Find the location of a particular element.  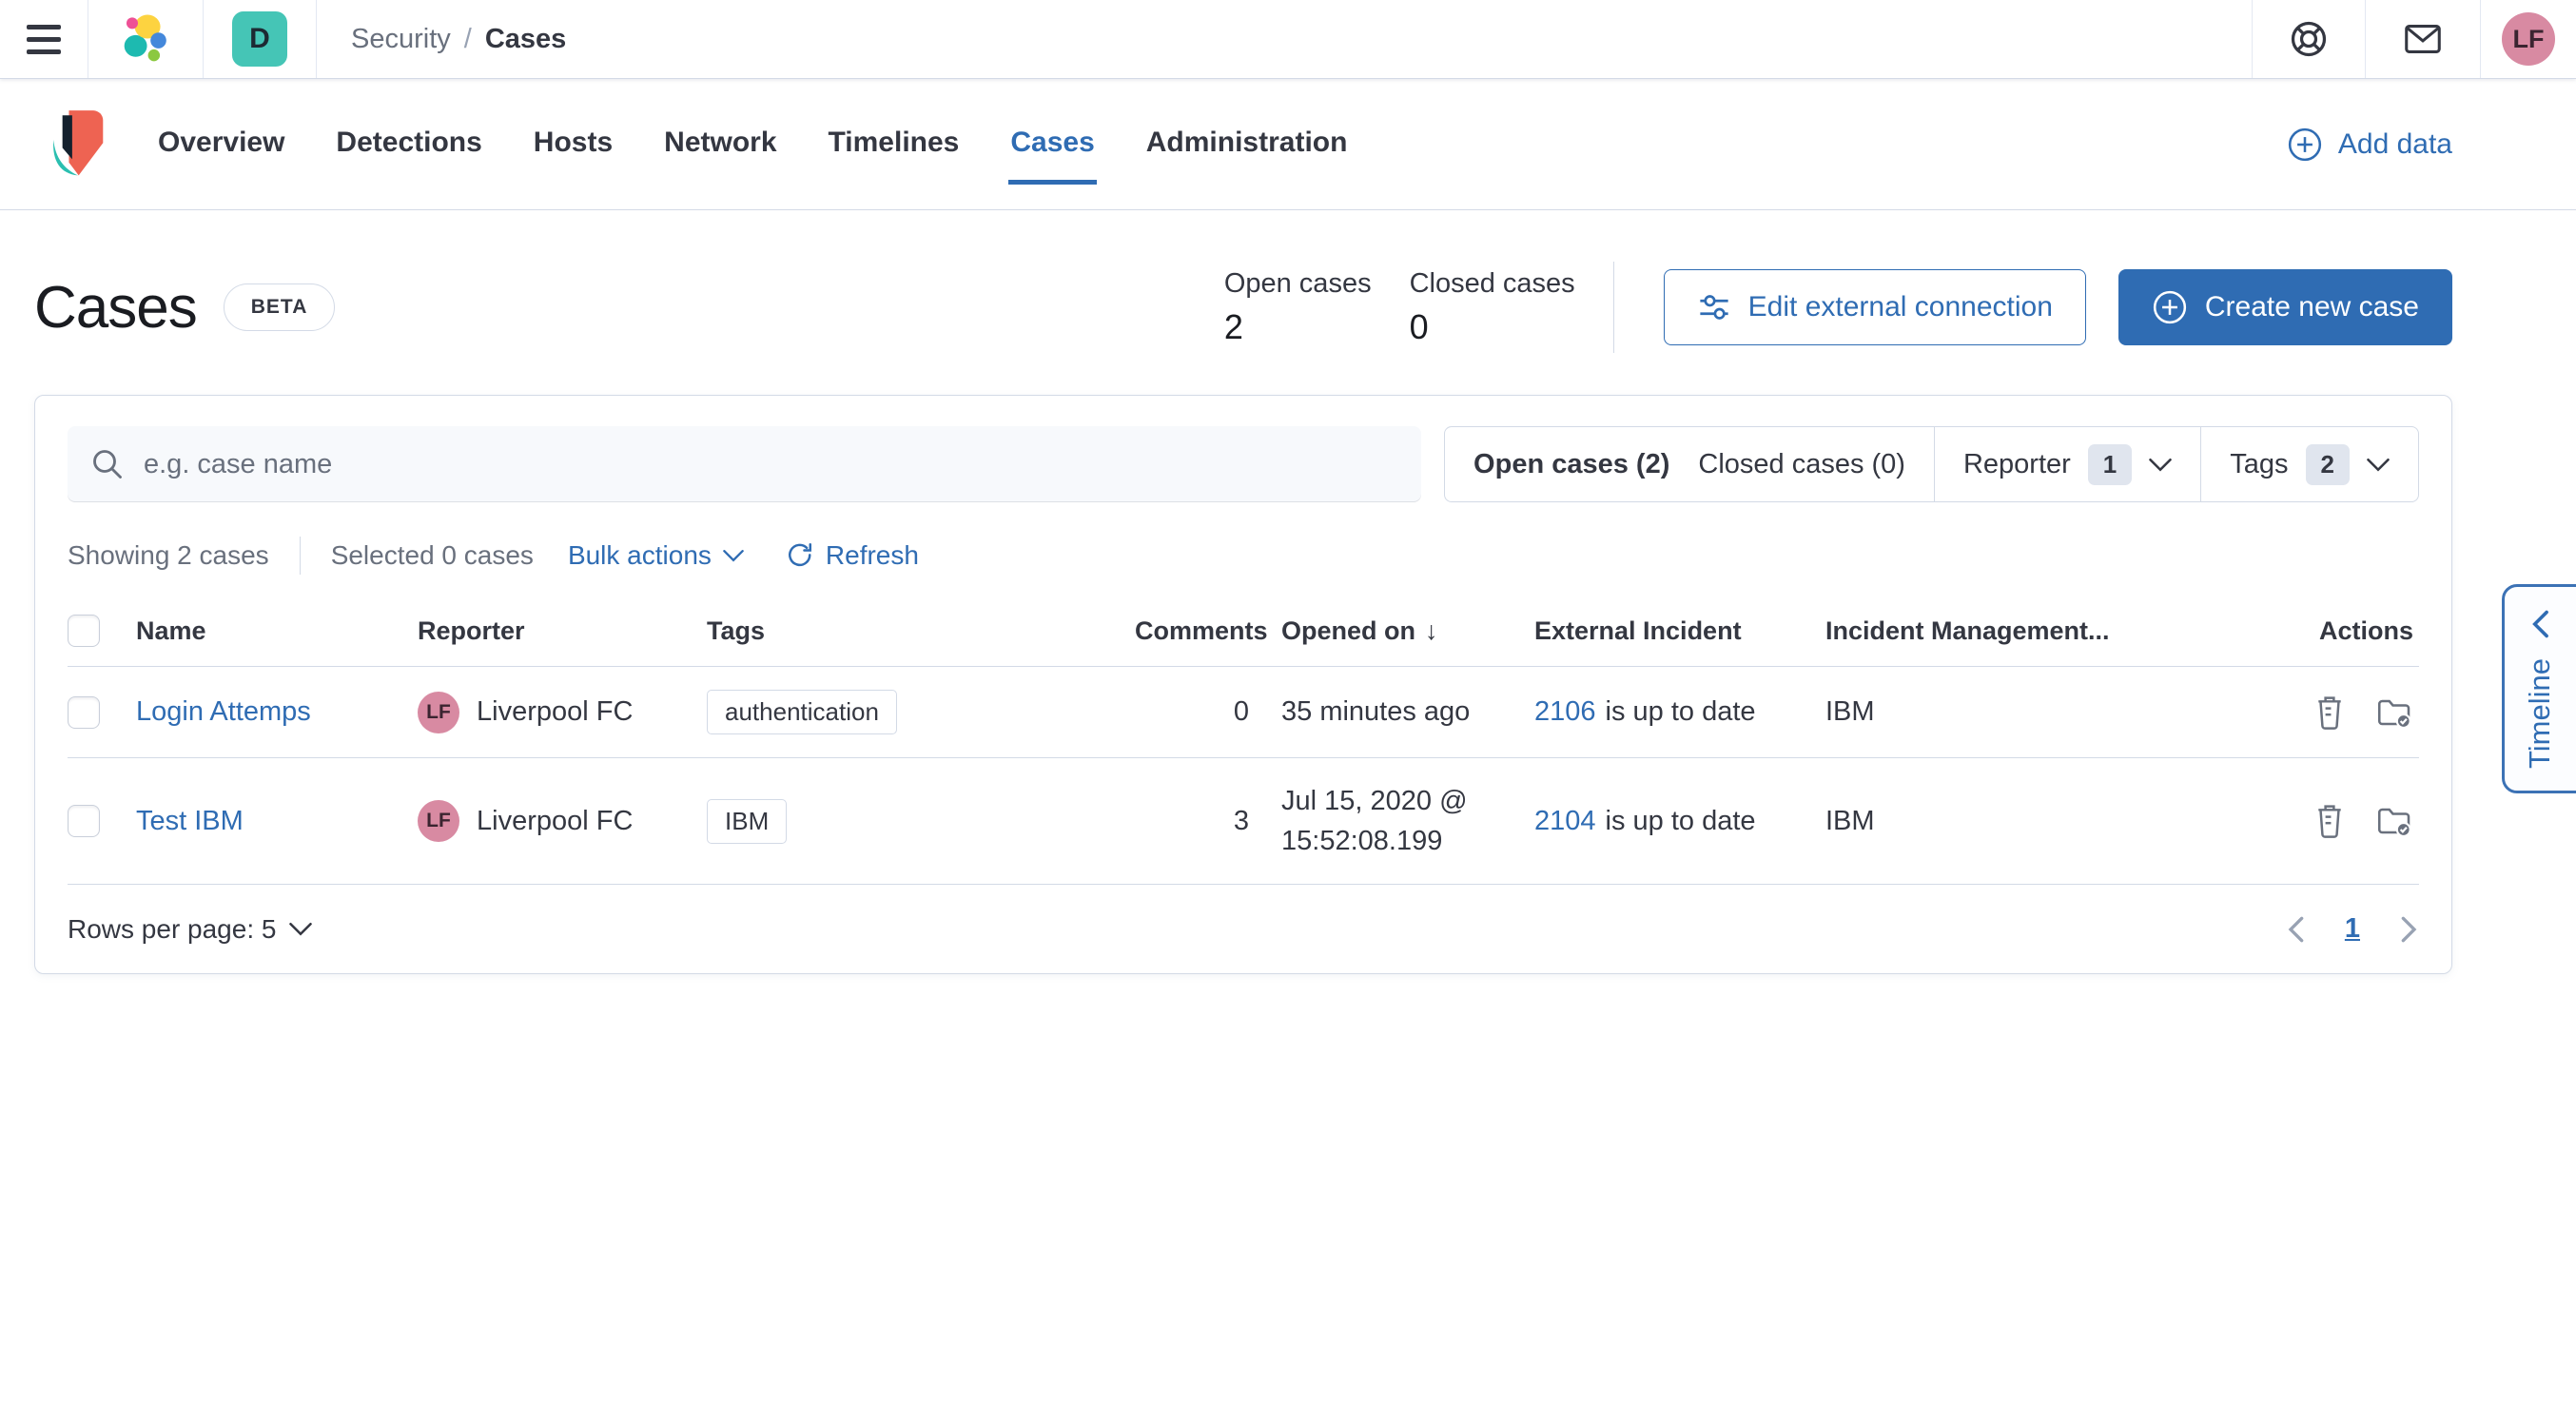

refresh-button: Refresh is located at coordinates (853, 555).